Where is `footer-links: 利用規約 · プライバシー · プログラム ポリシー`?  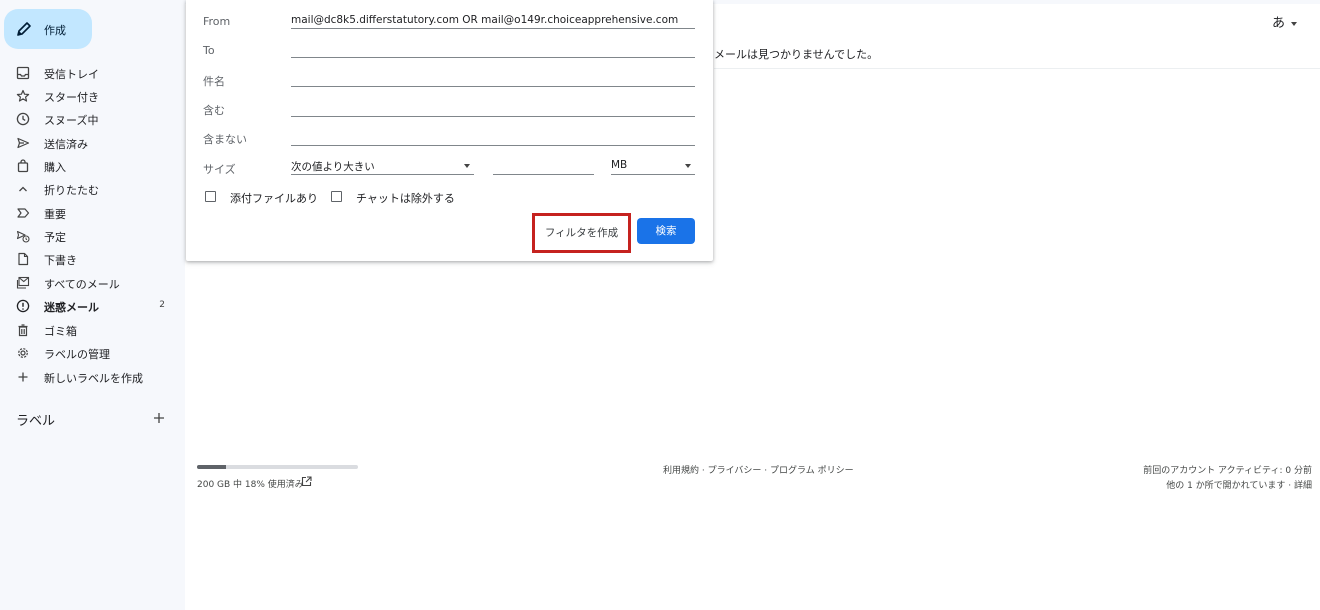 footer-links: 利用規約 · プライバシー · プログラム ポリシー is located at coordinates (758, 469).